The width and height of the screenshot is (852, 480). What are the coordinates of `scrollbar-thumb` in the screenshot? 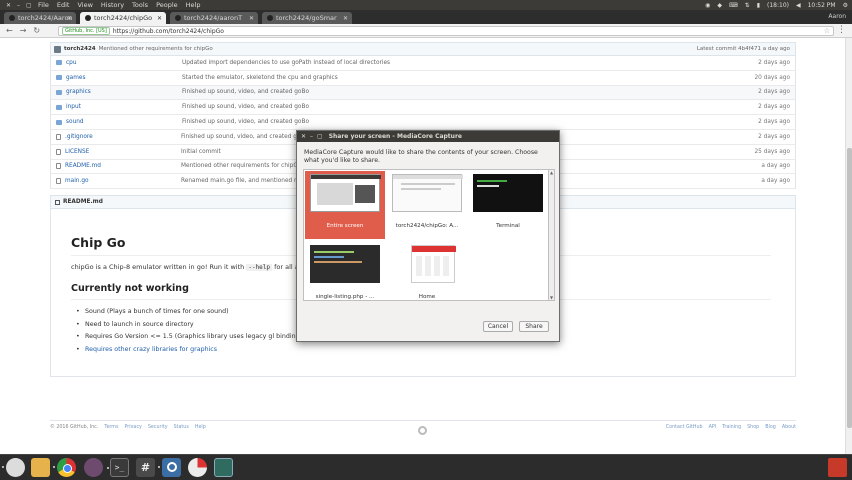 It's located at (849, 288).